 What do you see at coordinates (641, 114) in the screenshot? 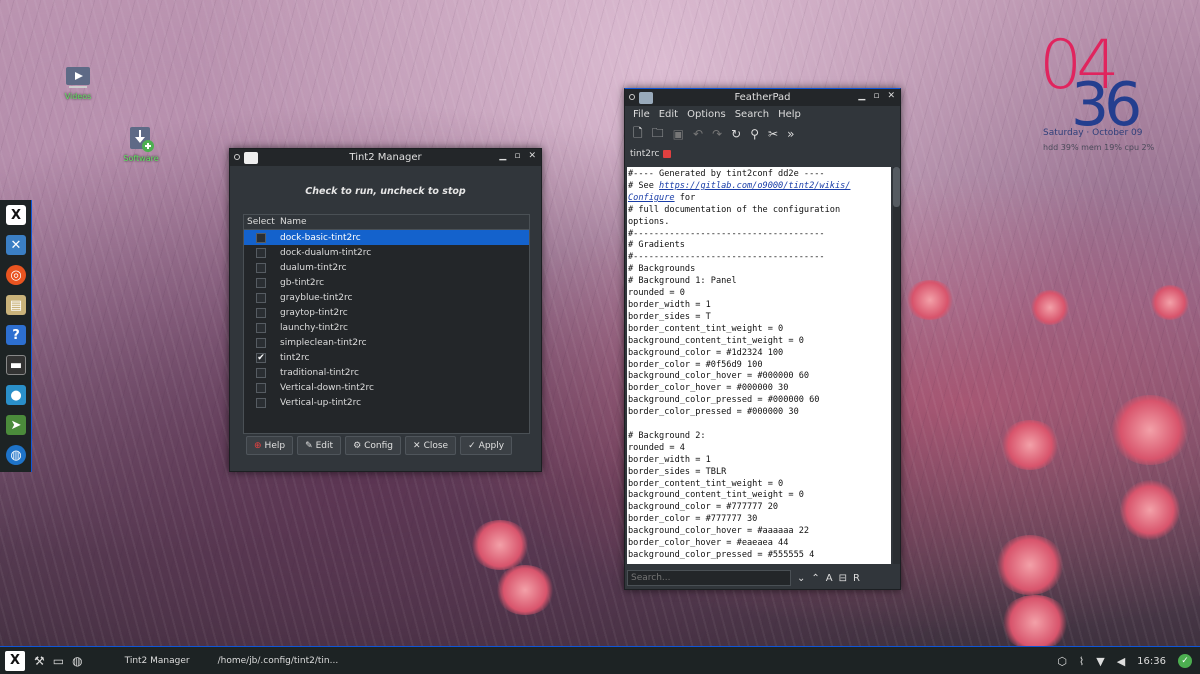
I see `menu-file: File` at bounding box center [641, 114].